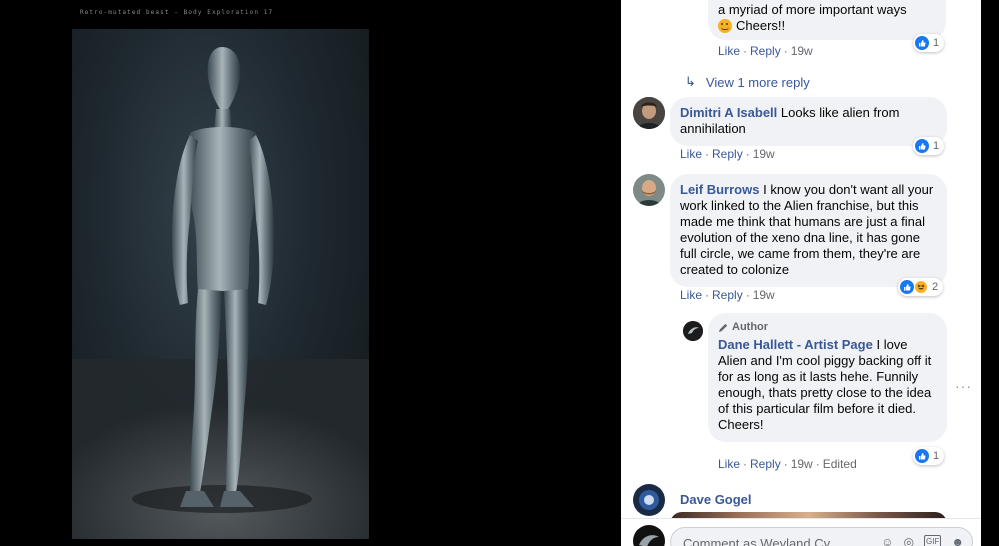 Image resolution: width=999 pixels, height=546 pixels. I want to click on comment-text-line: Cheers!!, so click(761, 25).